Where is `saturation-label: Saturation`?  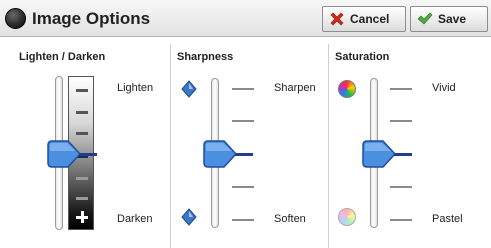
saturation-label: Saturation is located at coordinates (362, 57).